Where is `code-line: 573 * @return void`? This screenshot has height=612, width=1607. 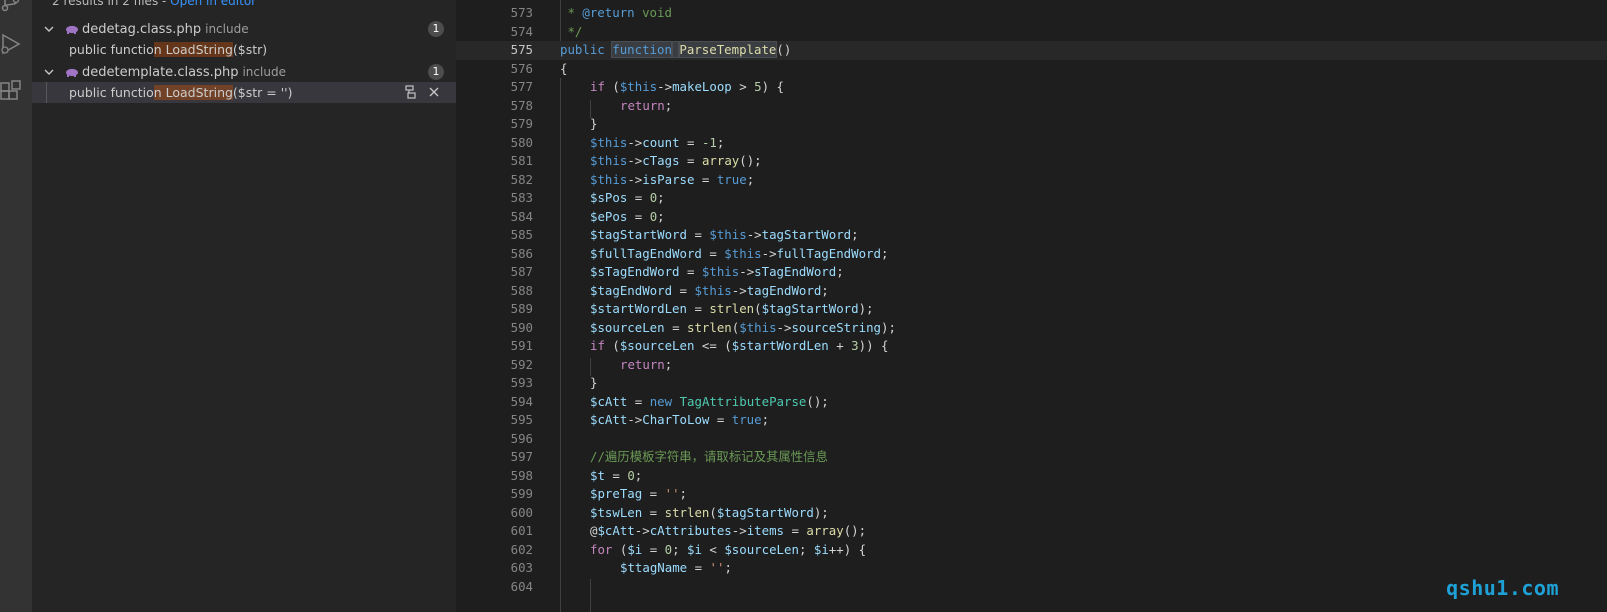 code-line: 573 * @return void is located at coordinates (1031, 13).